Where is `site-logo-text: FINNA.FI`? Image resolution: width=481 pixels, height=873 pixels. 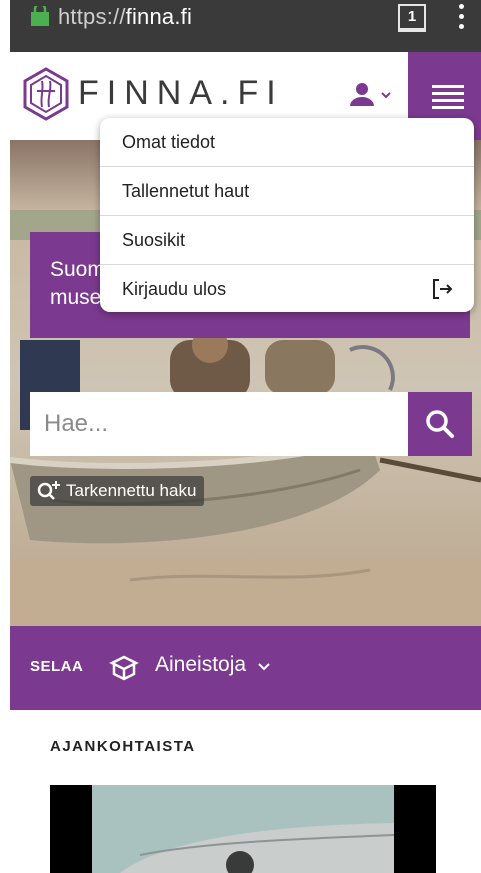
site-logo-text: FINNA.FI is located at coordinates (181, 93).